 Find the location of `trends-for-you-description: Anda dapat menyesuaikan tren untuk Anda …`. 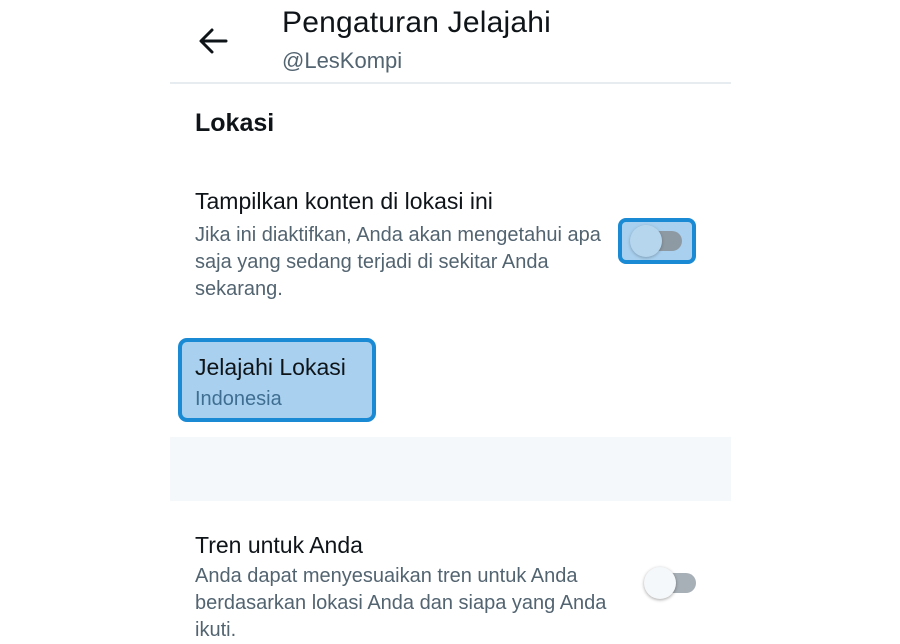

trends-for-you-description: Anda dapat menyesuaikan tren untuk Anda … is located at coordinates (401, 603).